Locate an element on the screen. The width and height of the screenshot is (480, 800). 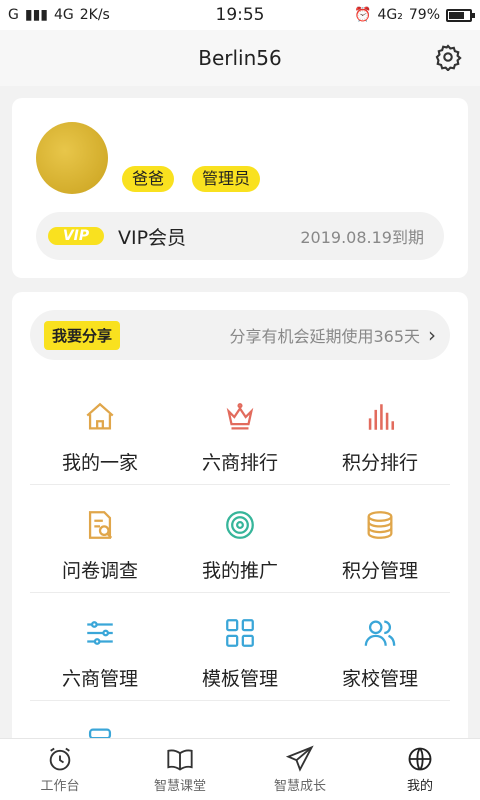
bottom-tab-bar: 工作台 智慧课堂 智慧成长 我的 is located at coordinates (240, 769).